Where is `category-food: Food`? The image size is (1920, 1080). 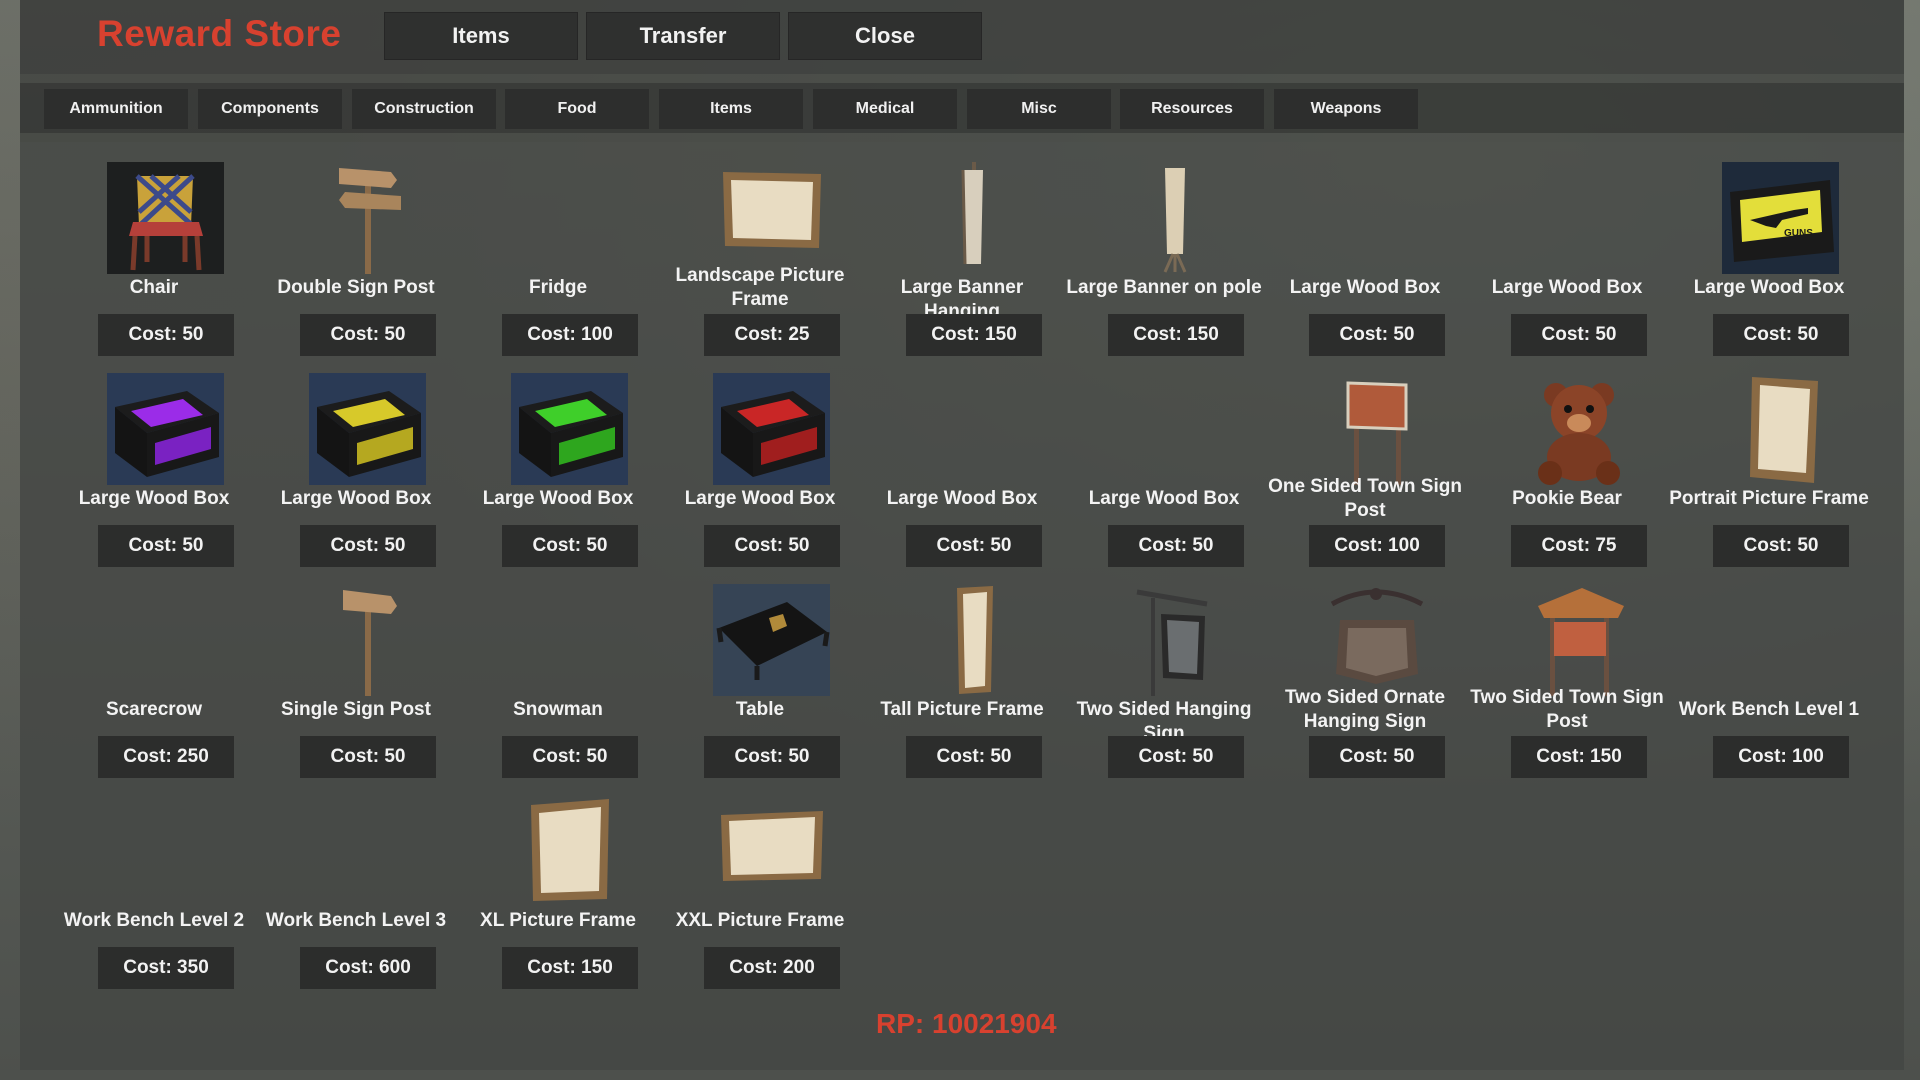
category-food: Food is located at coordinates (577, 109).